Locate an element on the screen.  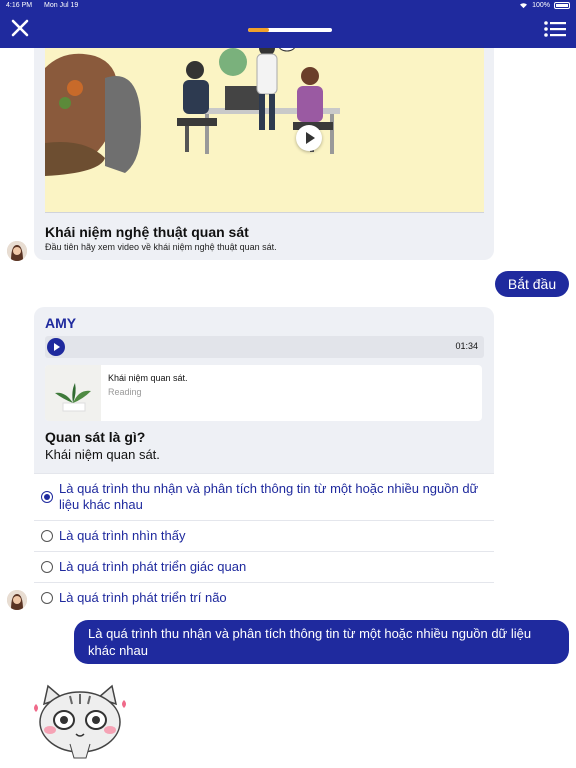
battery-percent: 100% is located at coordinates (541, 5).